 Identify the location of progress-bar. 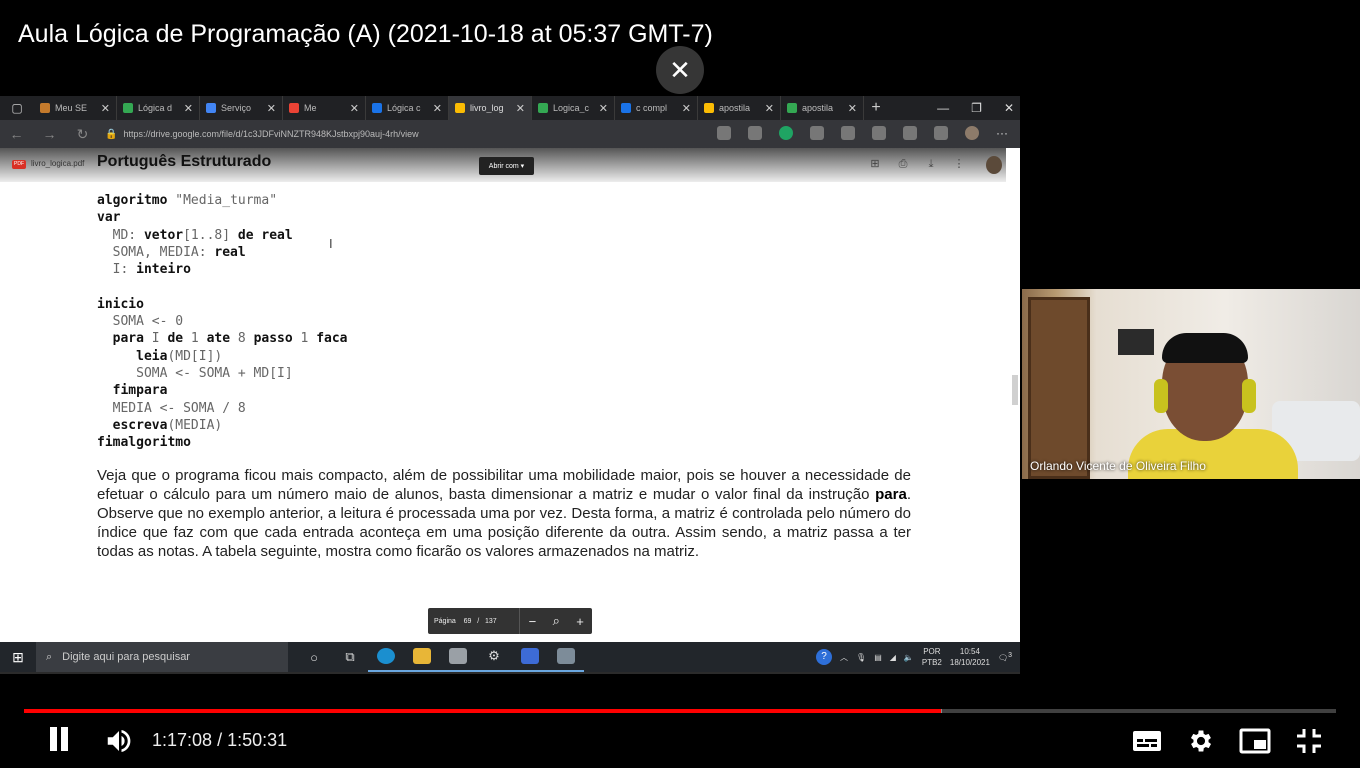
(680, 711).